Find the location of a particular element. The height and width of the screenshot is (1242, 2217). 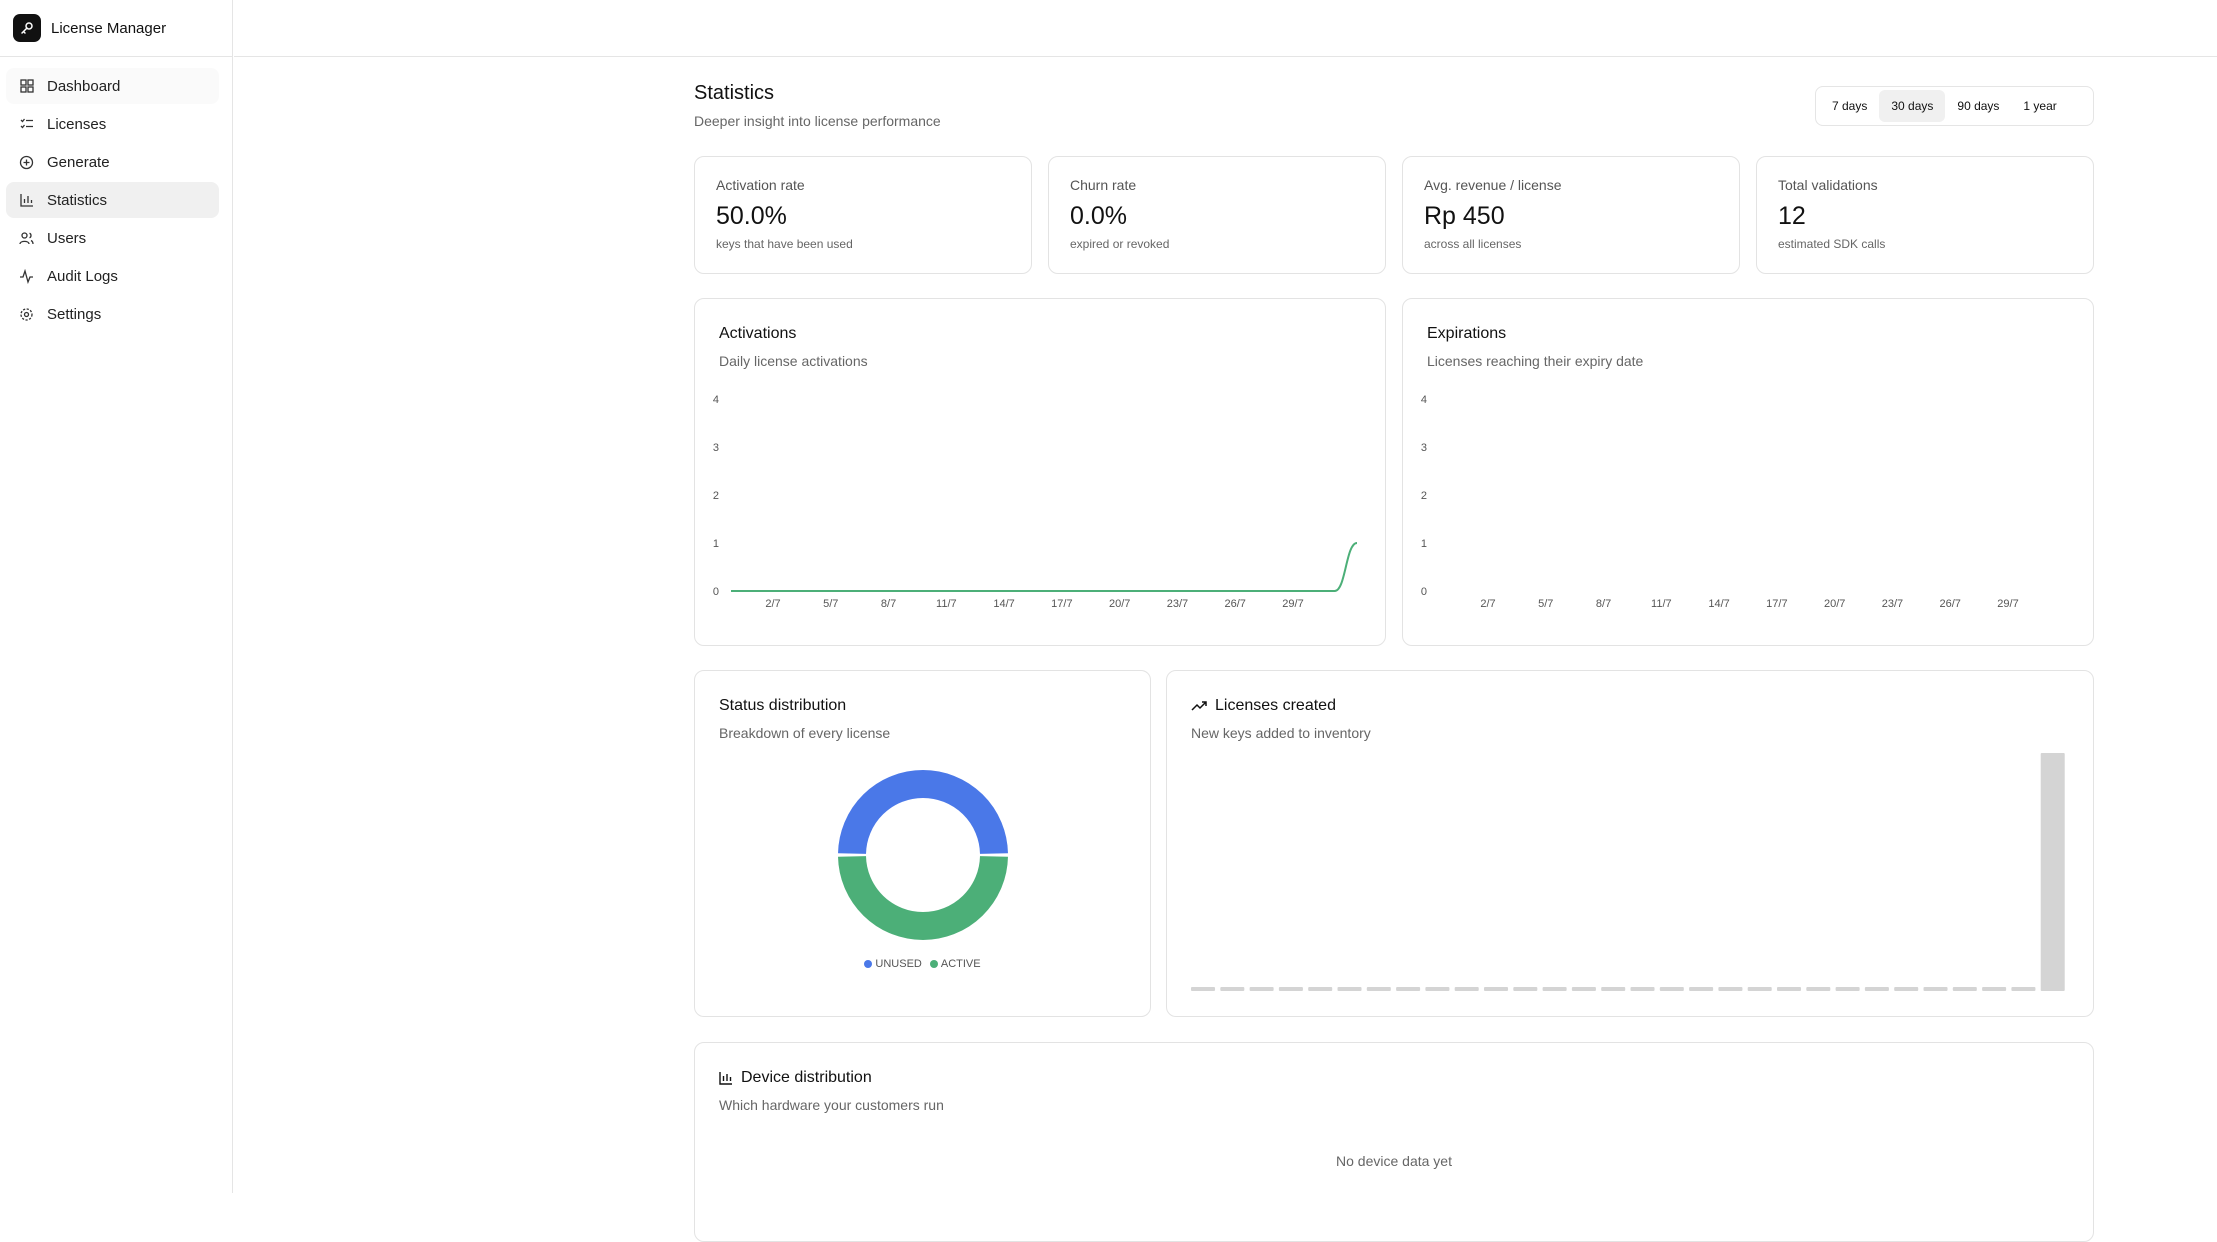

range-90-days-button: 90 days is located at coordinates (1978, 106).